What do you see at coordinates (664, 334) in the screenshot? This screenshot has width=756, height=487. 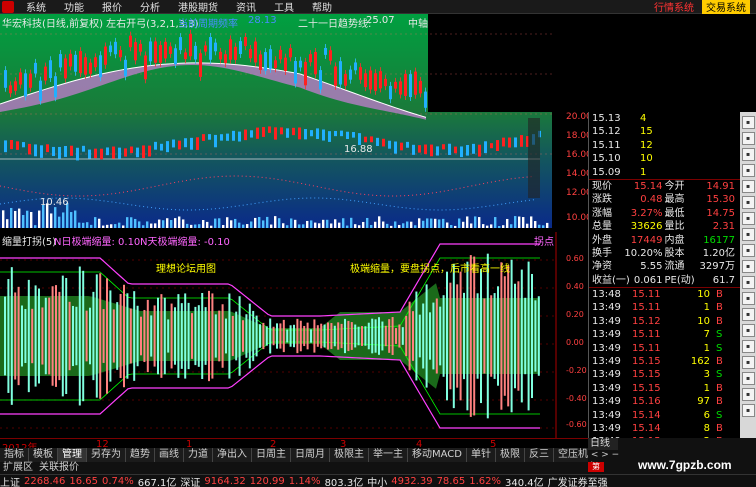 I see `tick-row: 13:49 15.11 7 S` at bounding box center [664, 334].